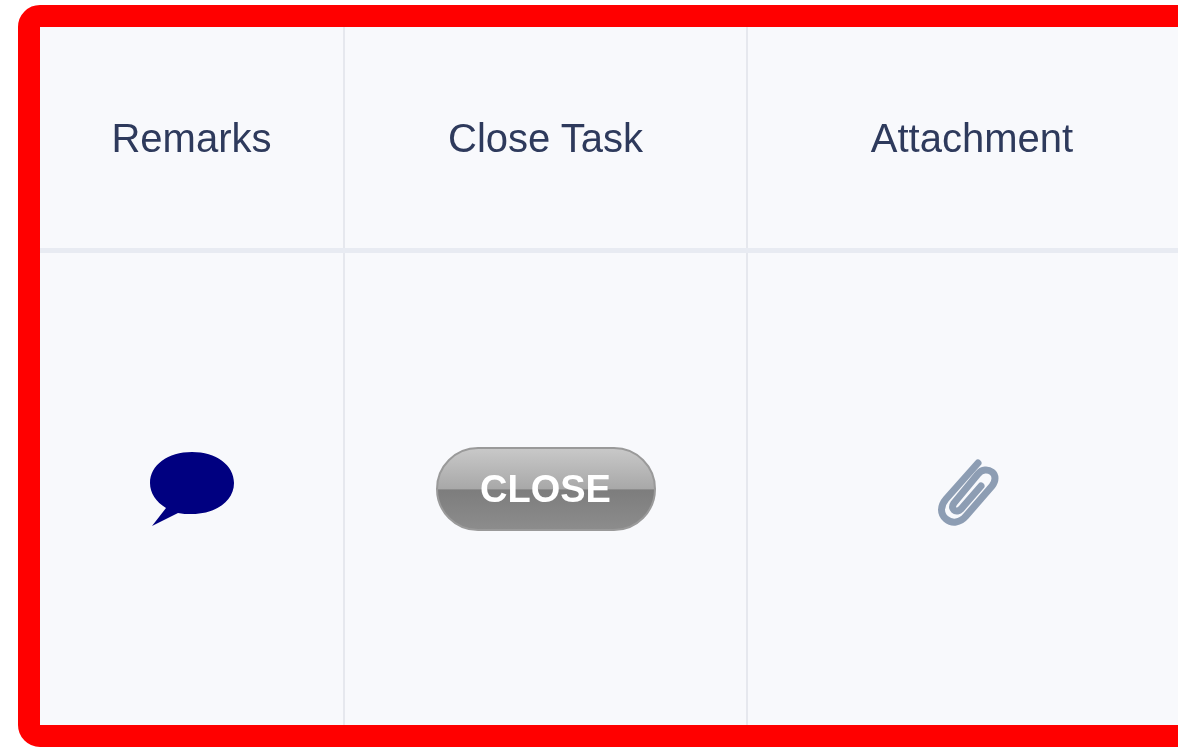 The width and height of the screenshot is (1178, 749). What do you see at coordinates (191, 138) in the screenshot?
I see `column-header: Remarks` at bounding box center [191, 138].